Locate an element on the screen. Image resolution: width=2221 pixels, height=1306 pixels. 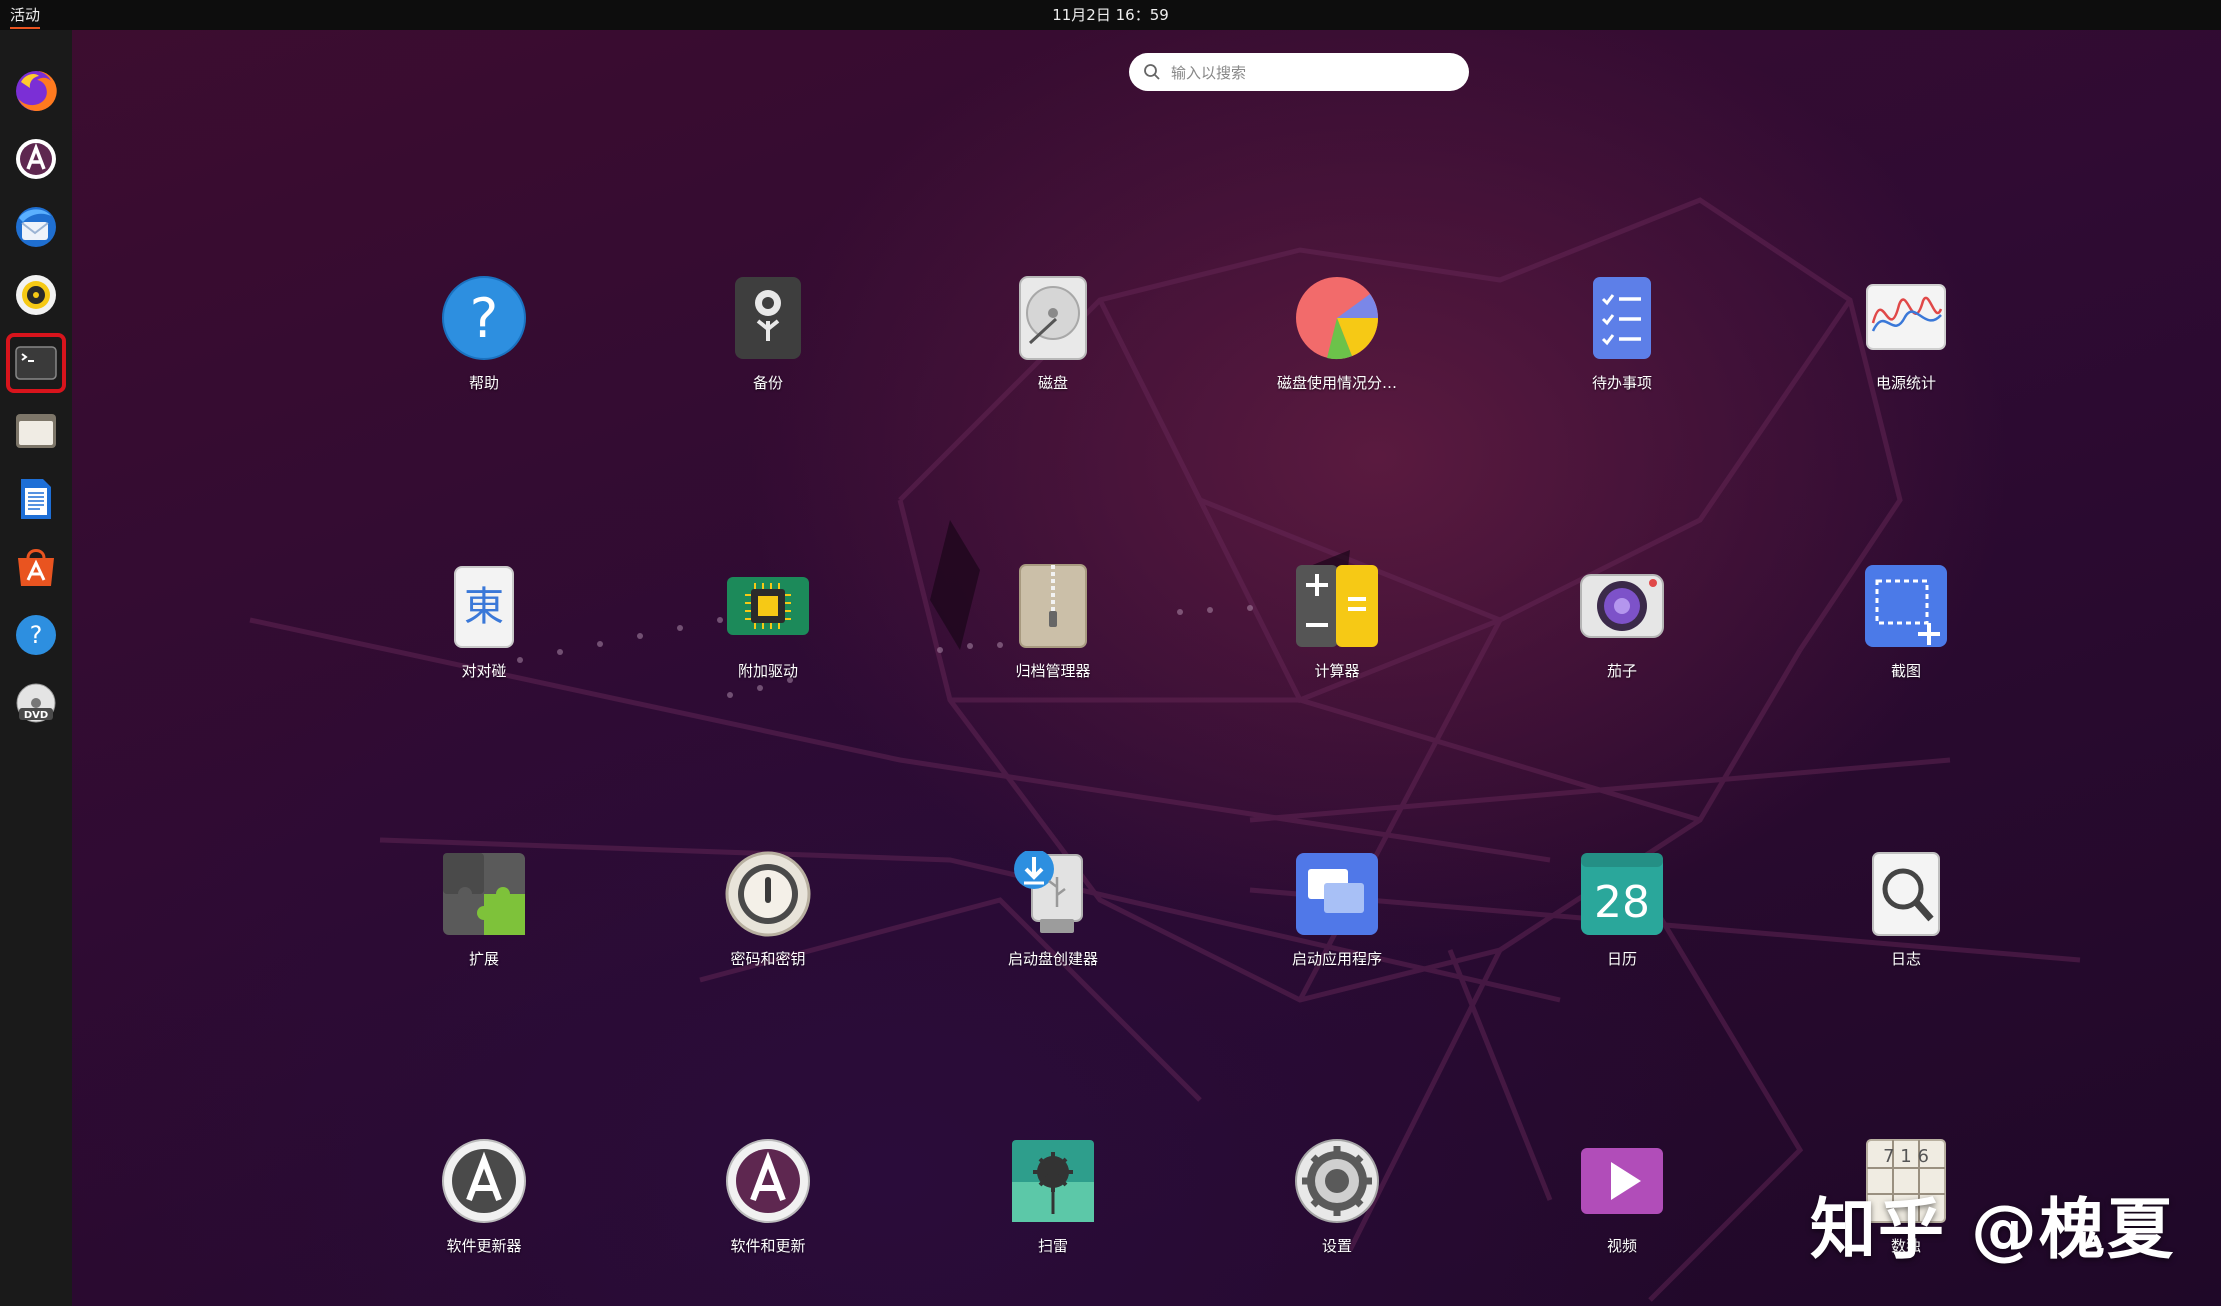
app-logs: 日志 is located at coordinates (1906, 926).